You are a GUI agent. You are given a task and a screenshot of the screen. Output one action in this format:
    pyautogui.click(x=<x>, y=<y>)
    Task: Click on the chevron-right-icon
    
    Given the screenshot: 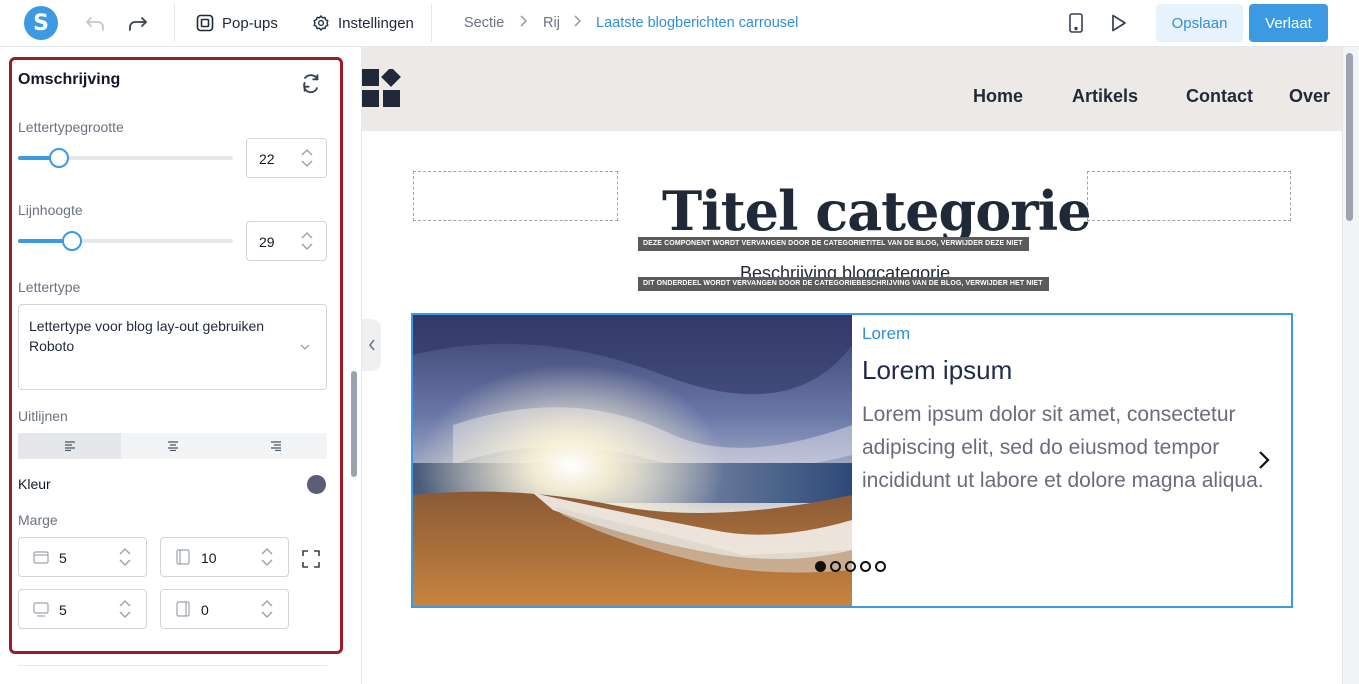 What is the action you would take?
    pyautogui.click(x=1264, y=462)
    